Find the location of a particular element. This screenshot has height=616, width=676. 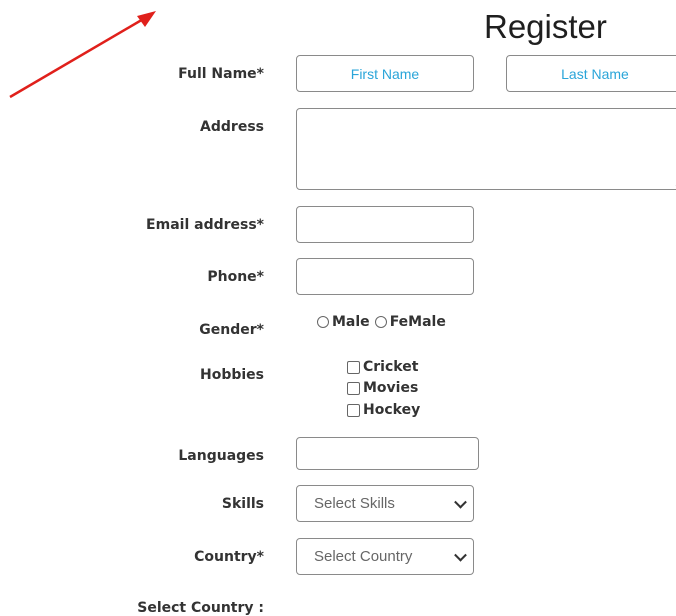

gender-options: Male FeMale is located at coordinates (381, 322).